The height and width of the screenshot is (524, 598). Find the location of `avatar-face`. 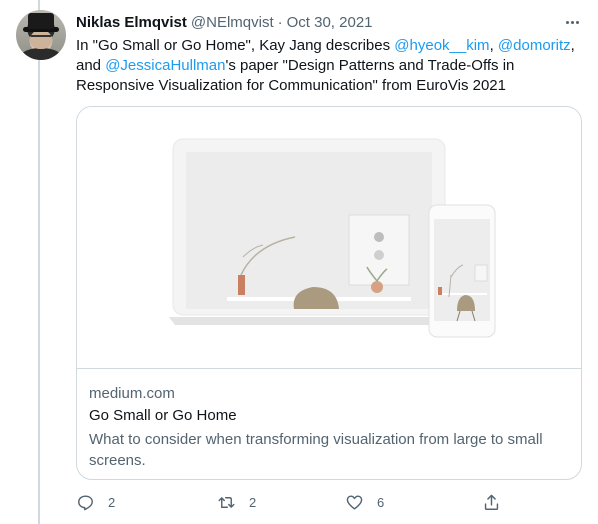

avatar-face is located at coordinates (41, 40).